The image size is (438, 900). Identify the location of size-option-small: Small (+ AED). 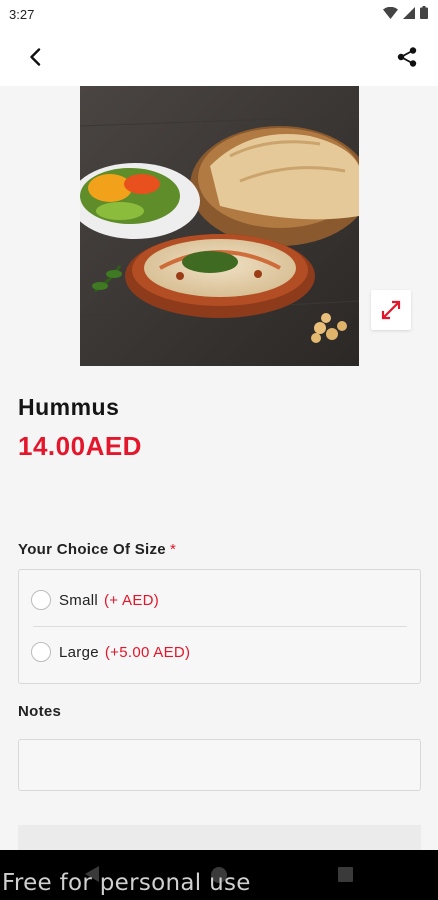
(95, 600).